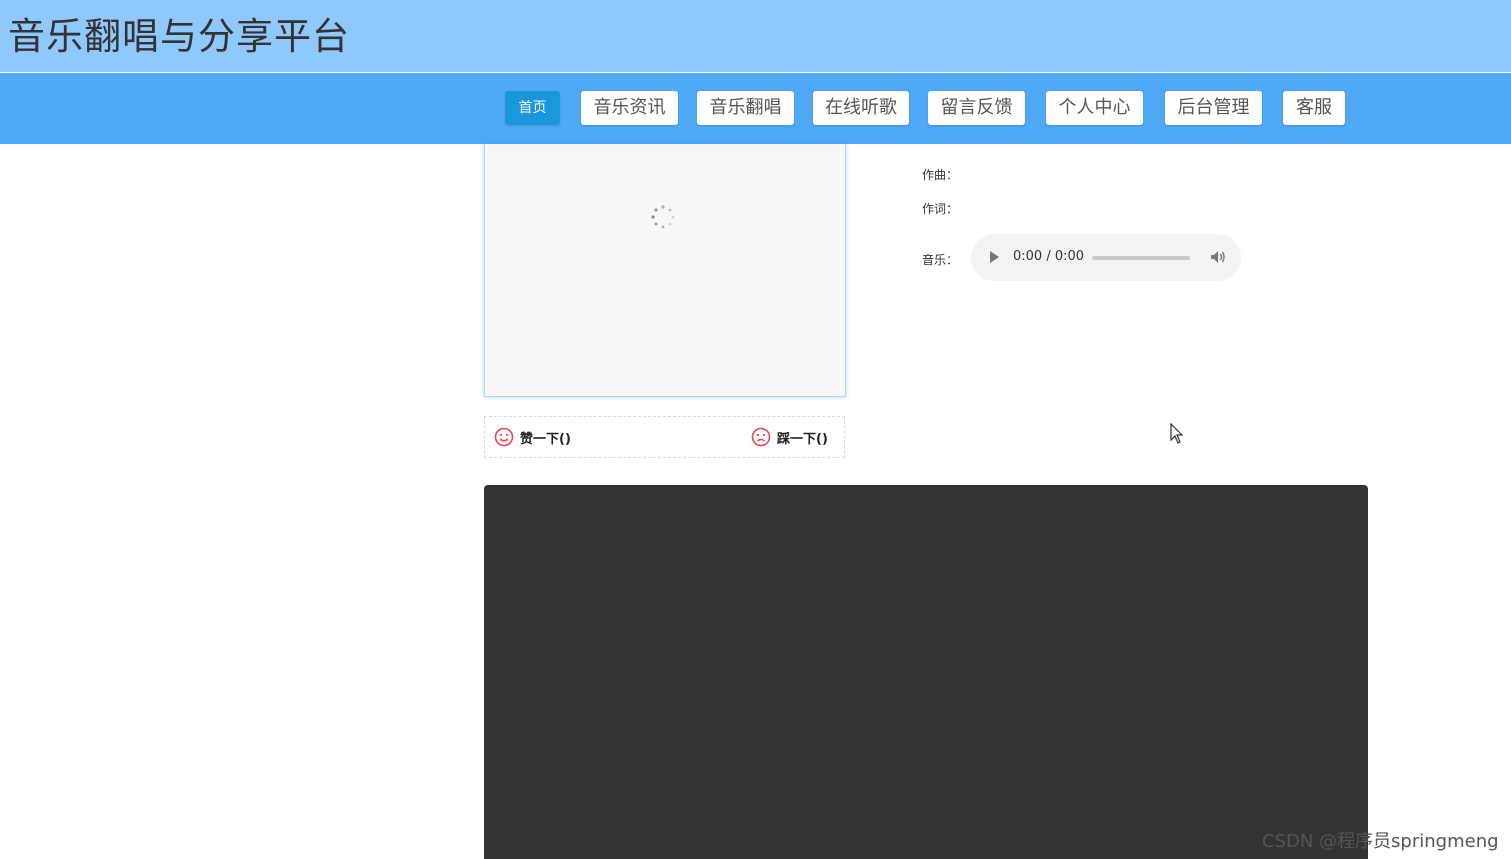 Image resolution: width=1511 pixels, height=859 pixels. What do you see at coordinates (1049, 256) in the screenshot?
I see `audio-time: 0:00 / 0:00` at bounding box center [1049, 256].